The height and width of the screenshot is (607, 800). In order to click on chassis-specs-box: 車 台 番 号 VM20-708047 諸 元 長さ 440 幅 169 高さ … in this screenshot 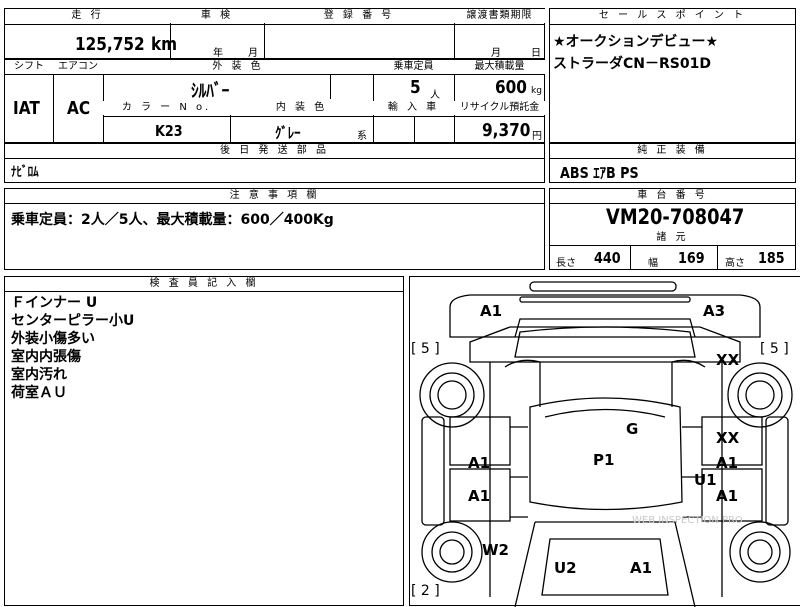, I will do `click(672, 229)`.